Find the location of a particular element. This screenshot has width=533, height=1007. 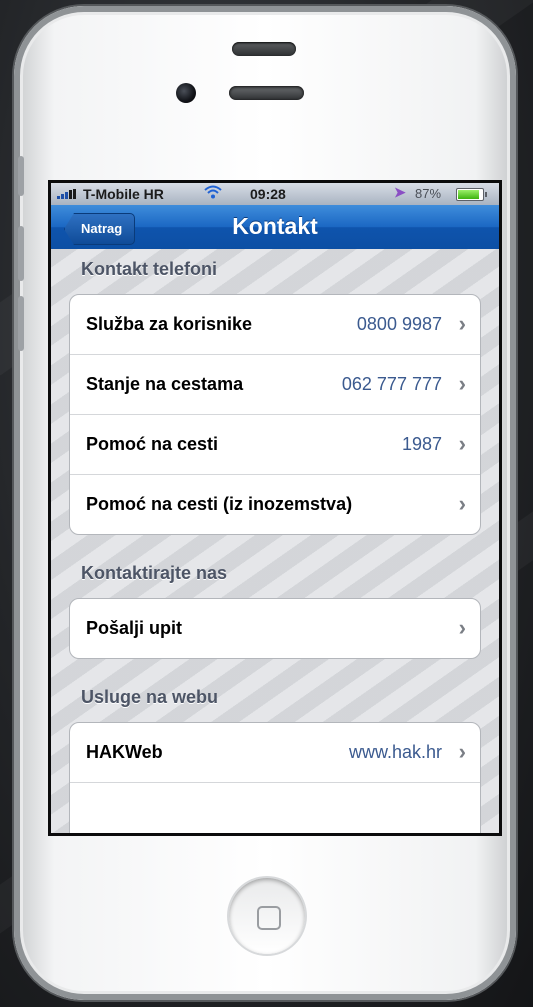

cell-value: www.hak.hr is located at coordinates (395, 752).